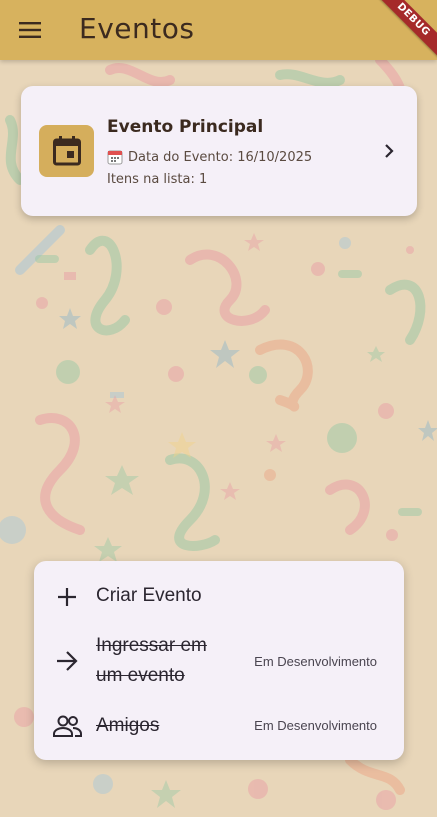  I want to click on menu-button, so click(30, 30).